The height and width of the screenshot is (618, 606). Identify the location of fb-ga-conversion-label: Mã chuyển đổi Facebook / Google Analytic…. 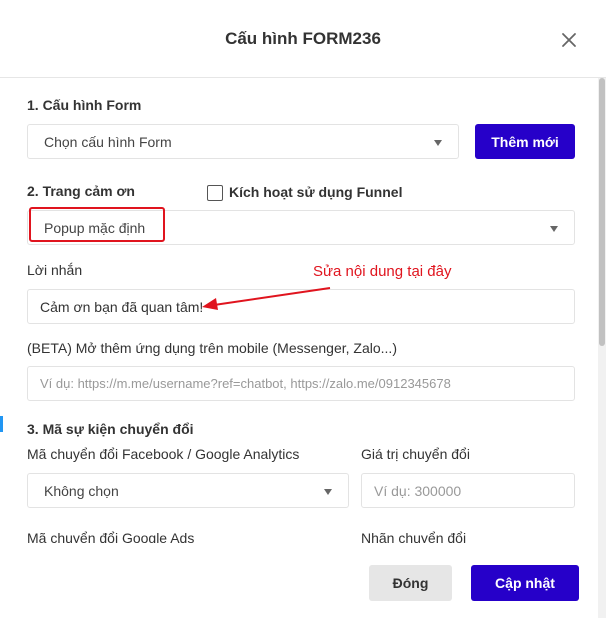
(163, 454).